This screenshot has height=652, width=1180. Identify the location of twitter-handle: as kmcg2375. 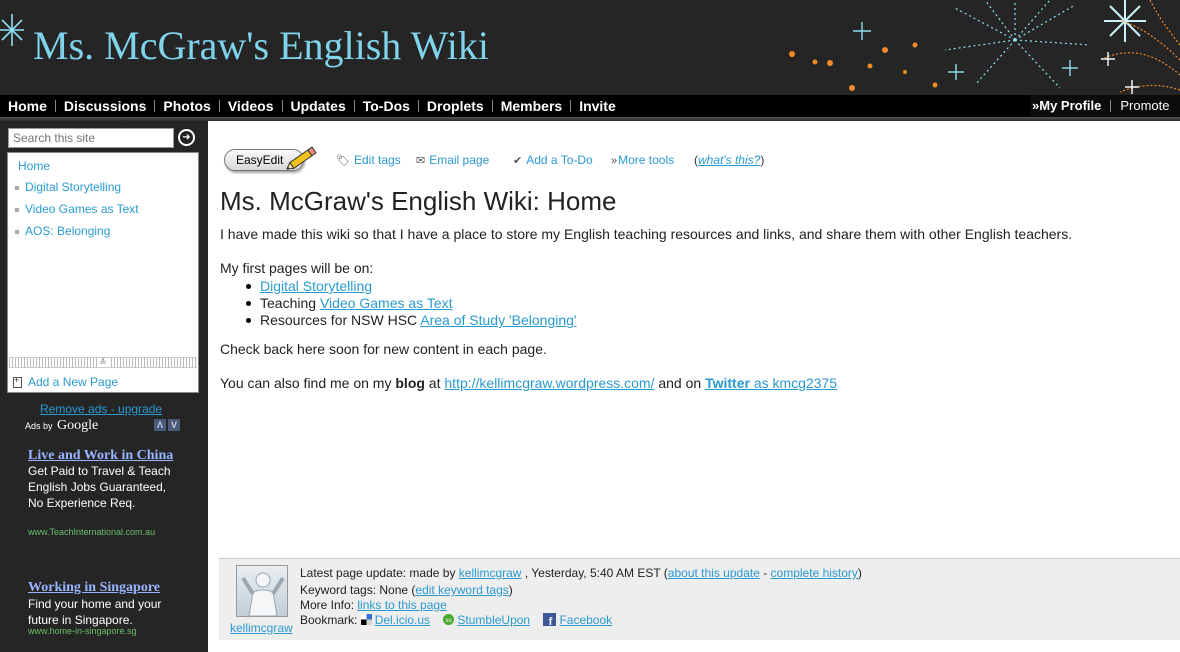
(793, 383).